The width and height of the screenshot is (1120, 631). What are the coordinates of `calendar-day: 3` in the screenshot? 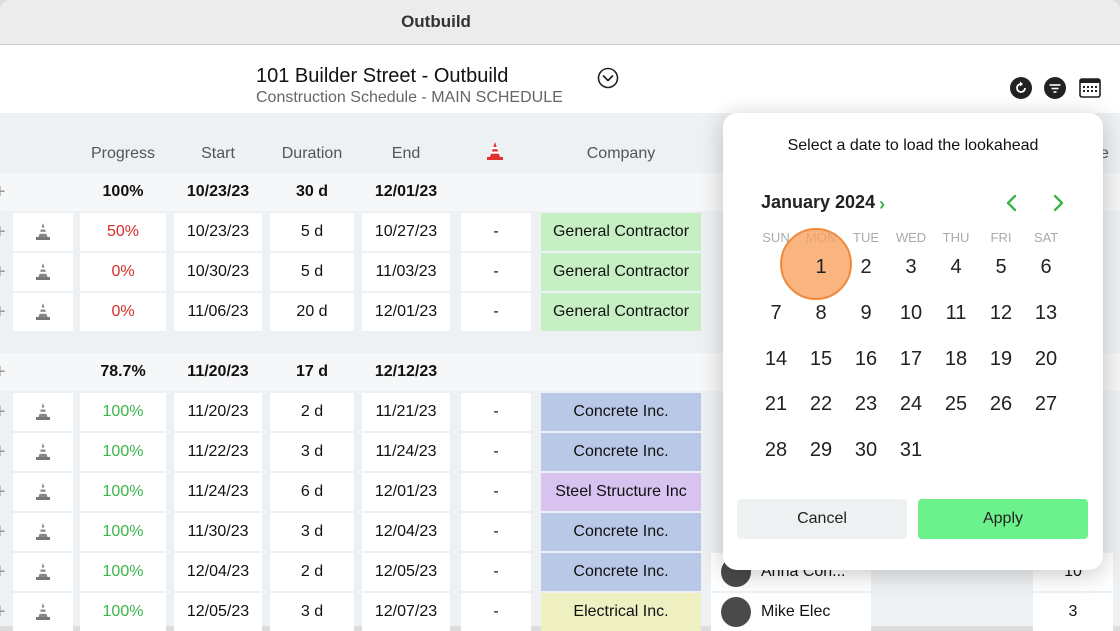 It's located at (911, 267).